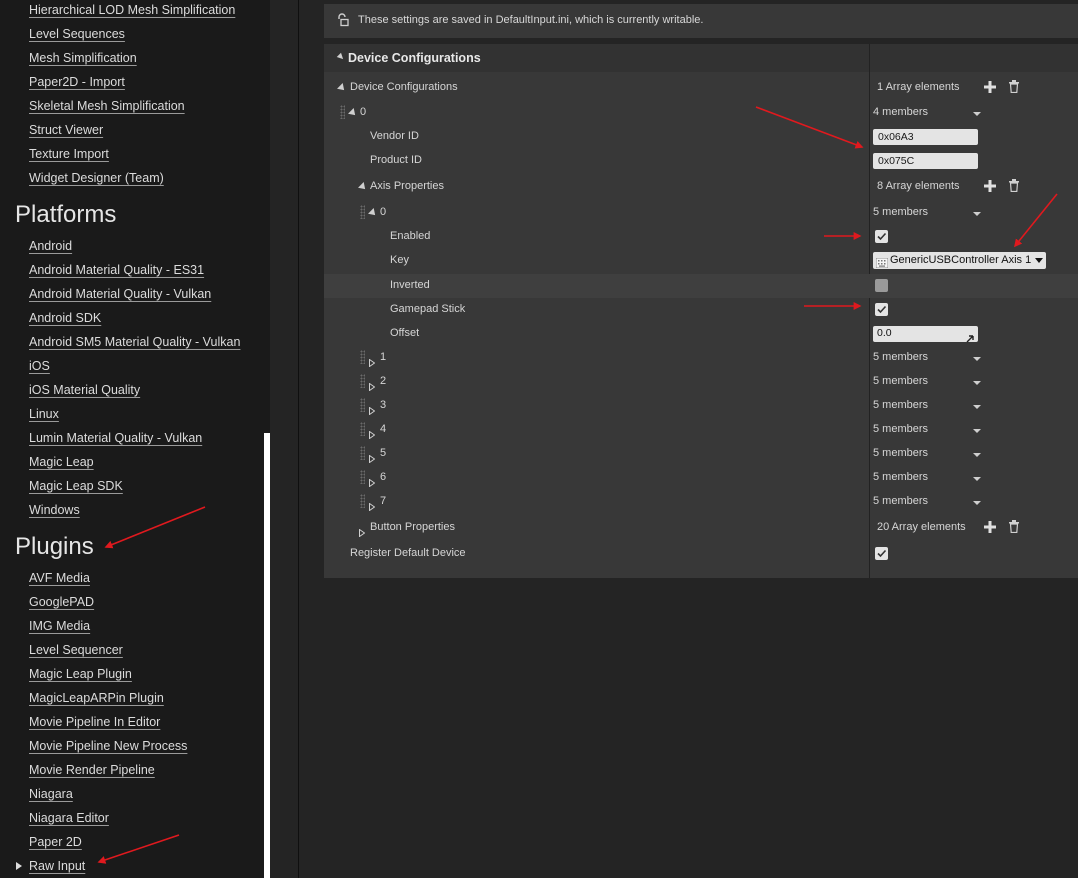 The image size is (1078, 878). What do you see at coordinates (881, 285) in the screenshot?
I see `inverted-checkbox` at bounding box center [881, 285].